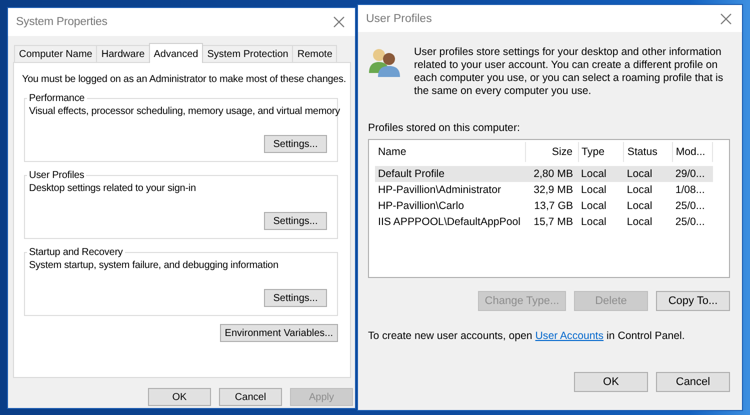 This screenshot has height=415, width=750. What do you see at coordinates (399, 18) in the screenshot?
I see `window-title: User Profiles` at bounding box center [399, 18].